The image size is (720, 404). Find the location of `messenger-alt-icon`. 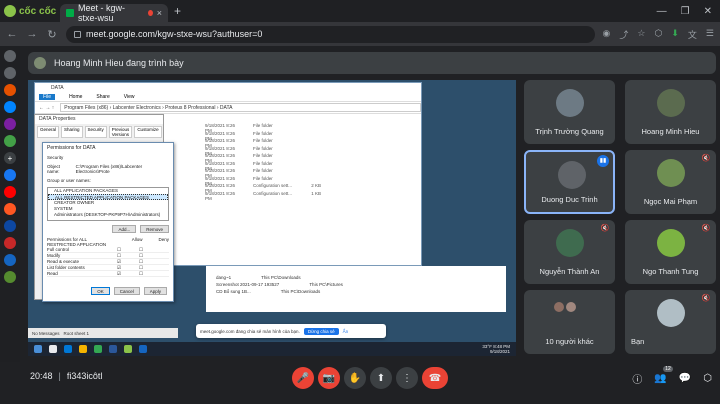

messenger-alt-icon is located at coordinates (10, 124).